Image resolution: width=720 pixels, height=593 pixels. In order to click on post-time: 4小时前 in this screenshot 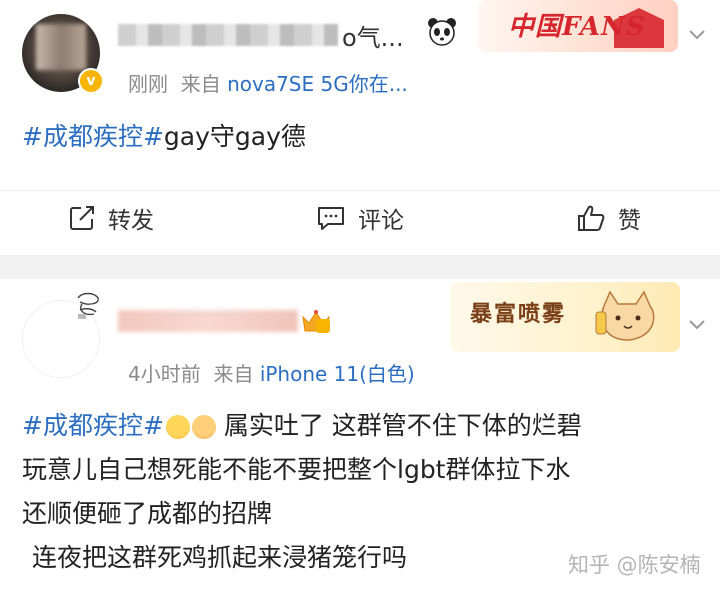, I will do `click(164, 374)`.